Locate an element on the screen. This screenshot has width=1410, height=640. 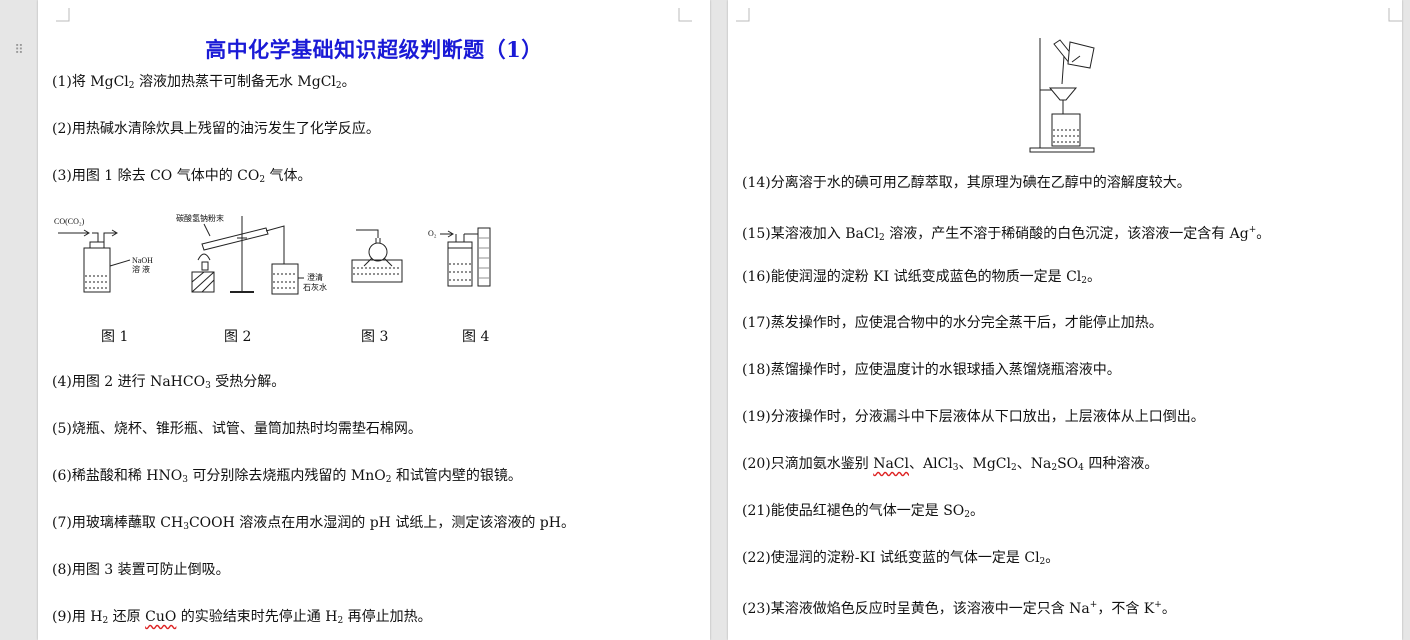
question-9: (9)用 H2 还原 CuO 的实验结束时先停止通 H2 再停止加热。 is located at coordinates (242, 617).